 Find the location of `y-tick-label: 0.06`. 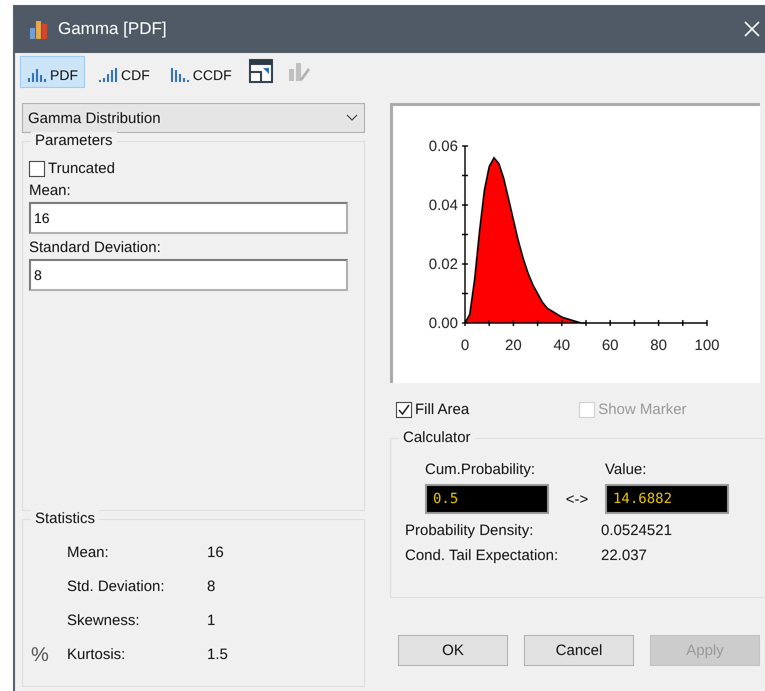

y-tick-label: 0.06 is located at coordinates (443, 146).